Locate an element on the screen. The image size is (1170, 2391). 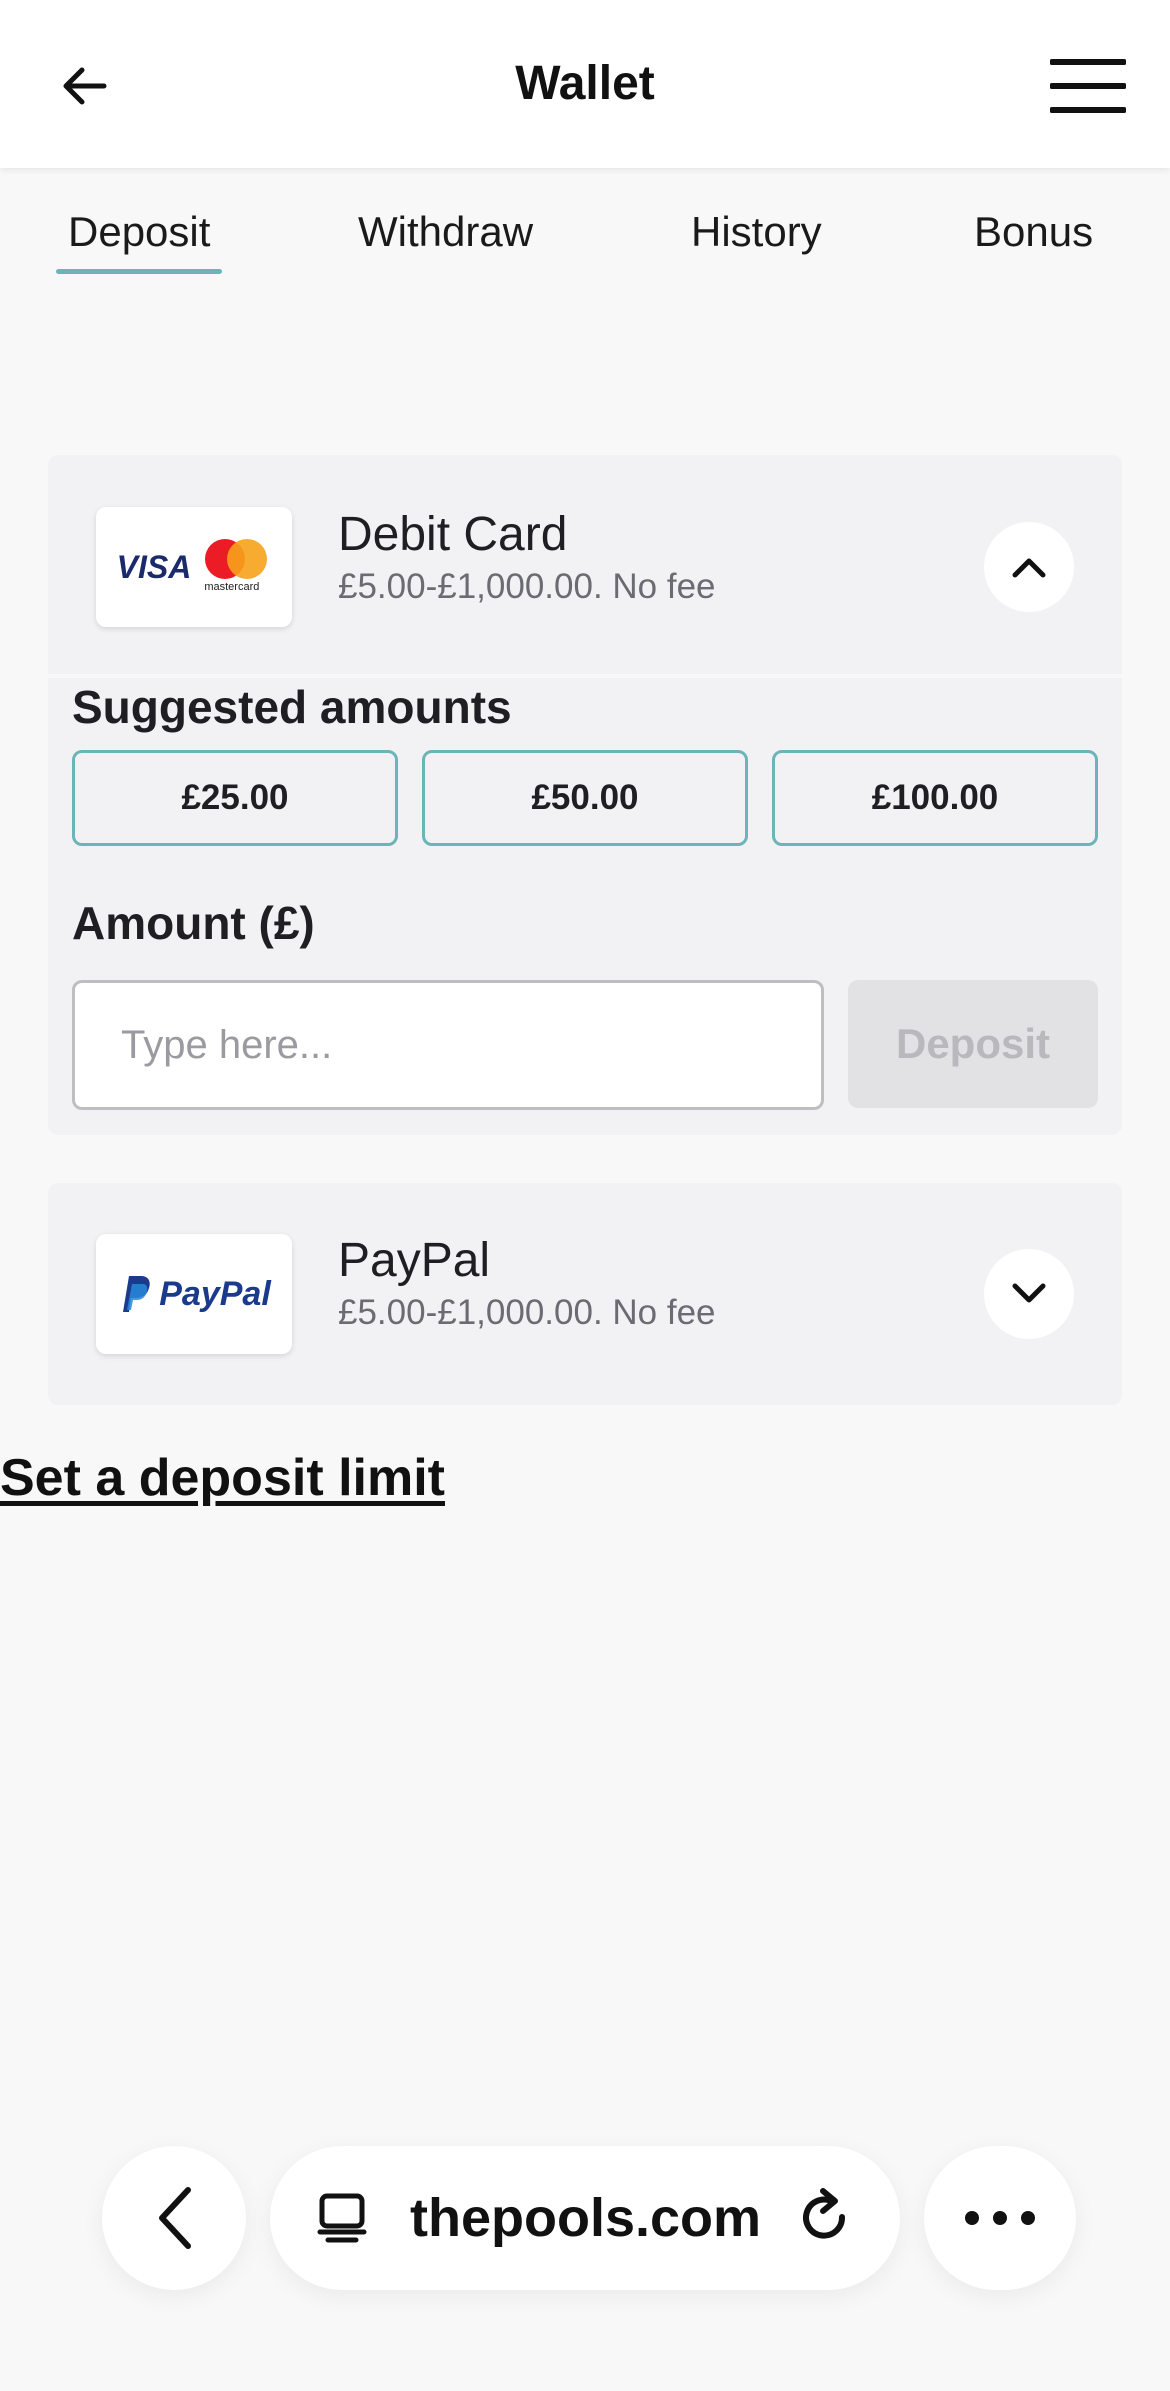
tab-bonus: Bonus is located at coordinates (1033, 232).